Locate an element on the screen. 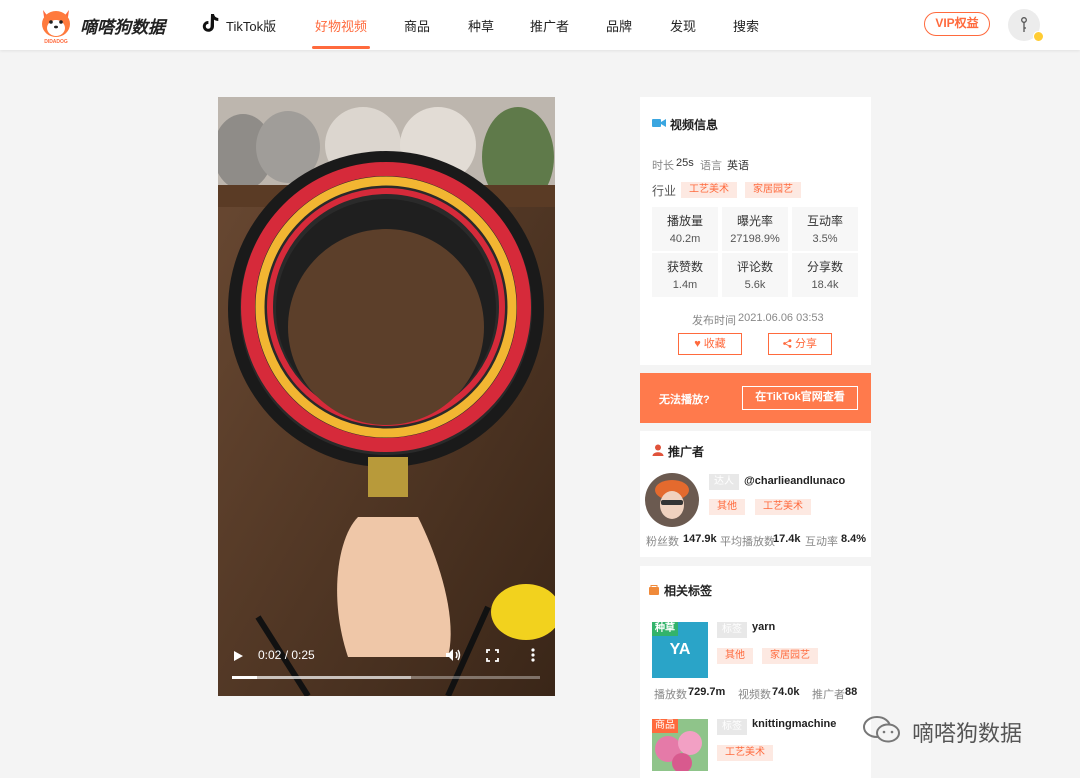 Image resolution: width=1080 pixels, height=778 pixels. tag-plays-value: 729.7m is located at coordinates (707, 692).